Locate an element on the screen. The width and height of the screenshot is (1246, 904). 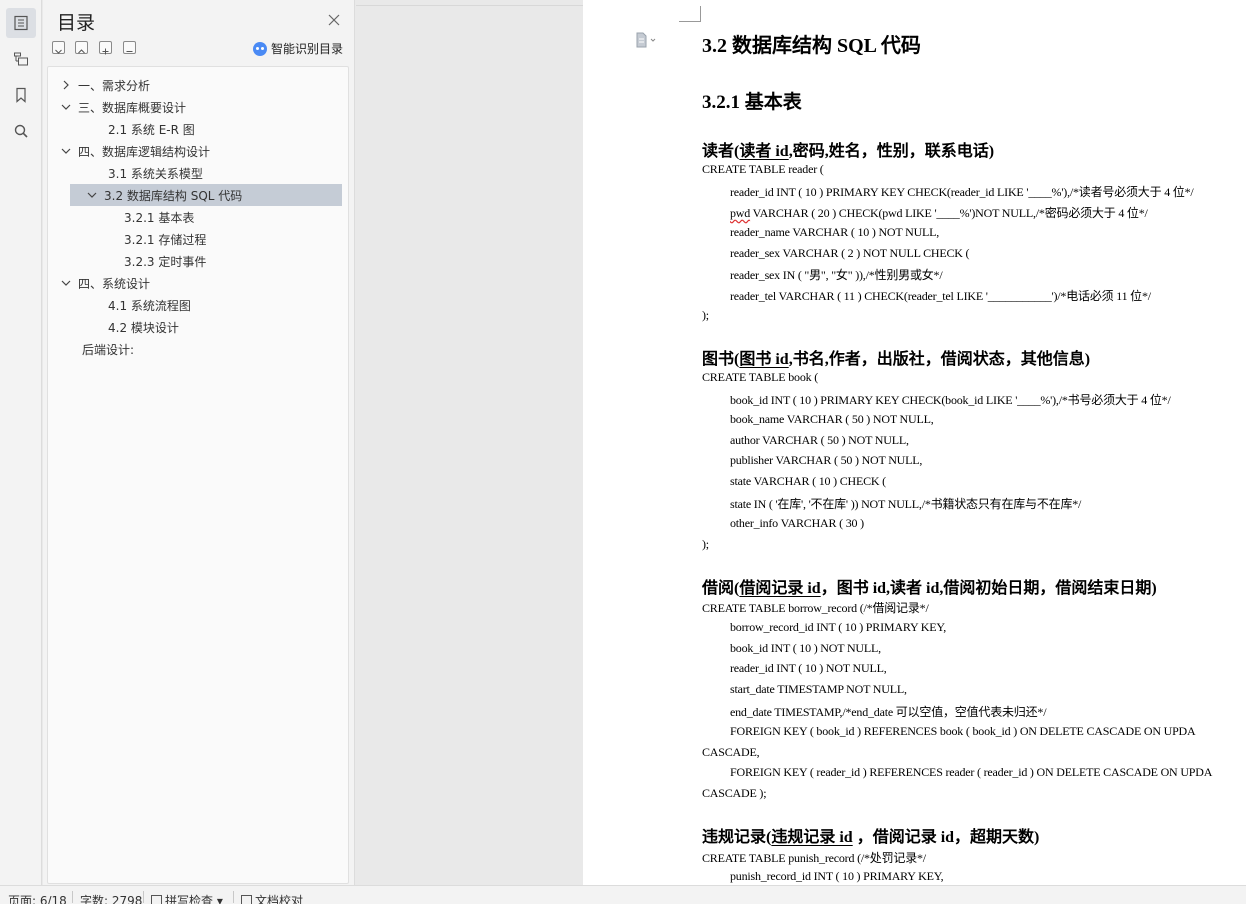
spell-check-toggle: 拼写检查 ▾ is located at coordinates (187, 898).